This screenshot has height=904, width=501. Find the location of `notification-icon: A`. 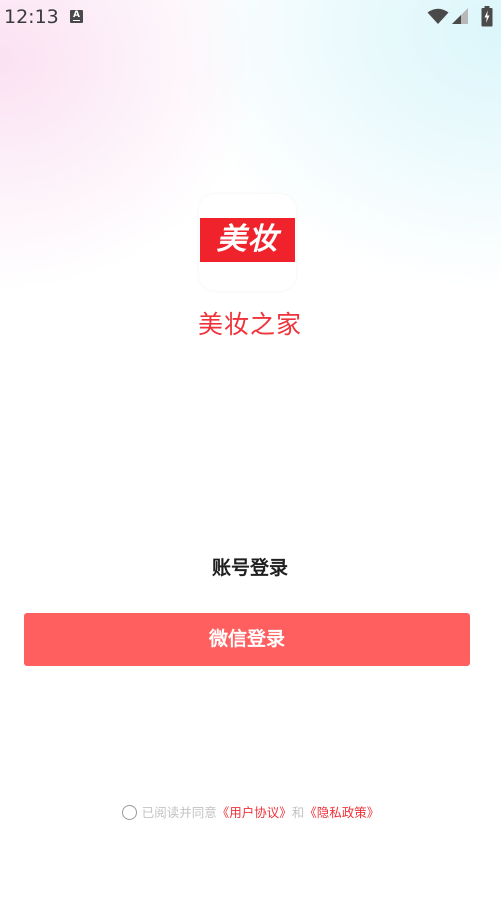

notification-icon: A is located at coordinates (76, 16).